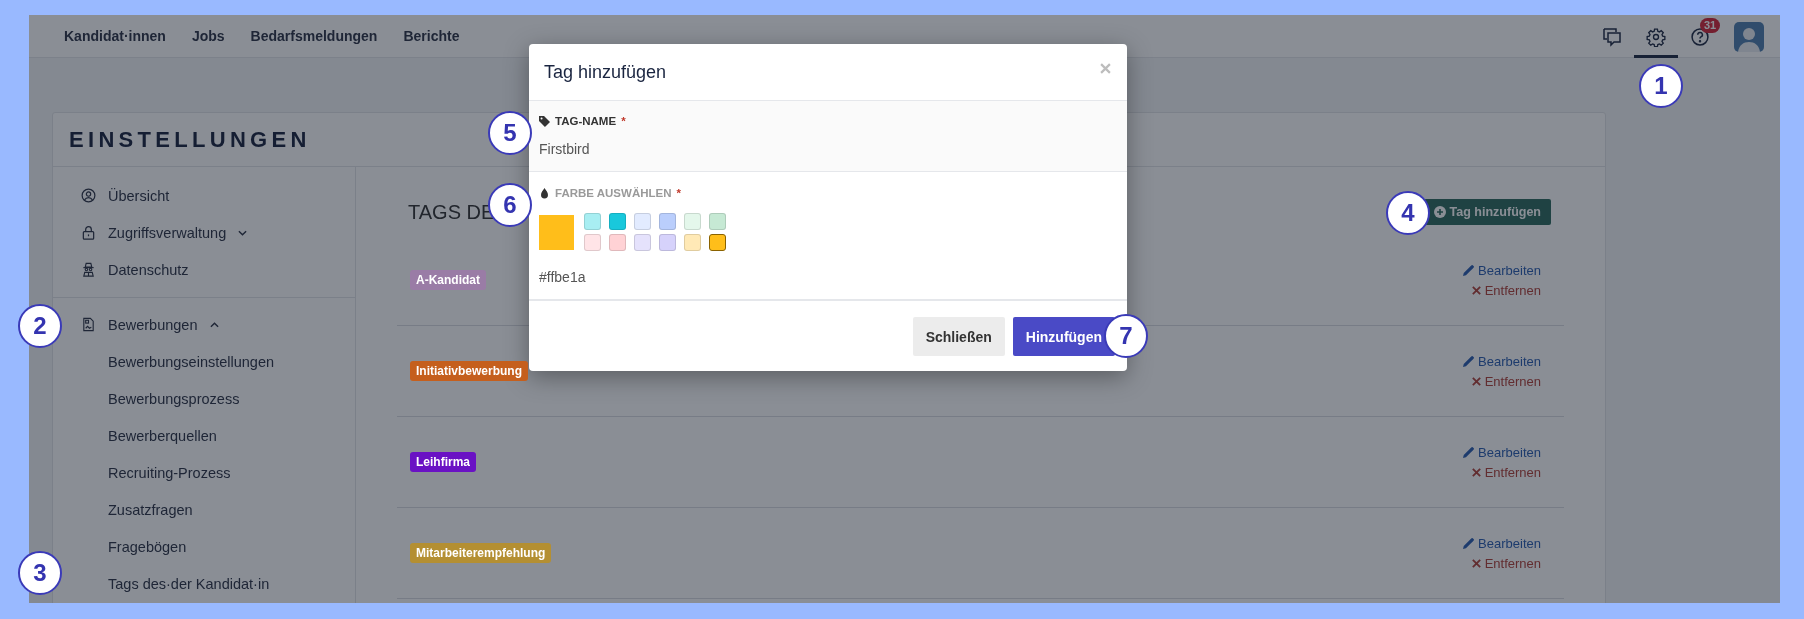 The height and width of the screenshot is (619, 1804). Describe the element at coordinates (40, 573) in the screenshot. I see `step-marker: 3` at that location.